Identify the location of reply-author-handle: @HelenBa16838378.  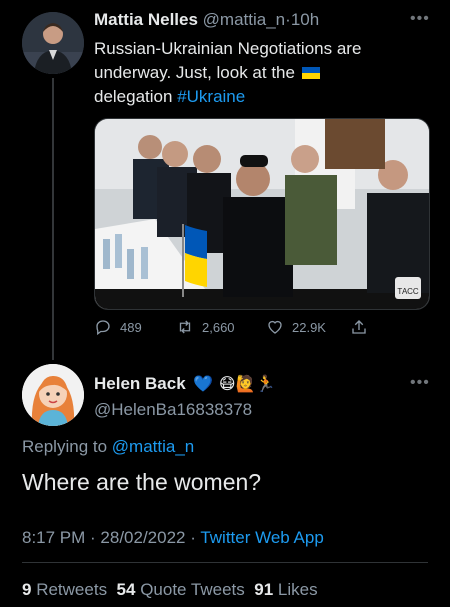
(173, 410).